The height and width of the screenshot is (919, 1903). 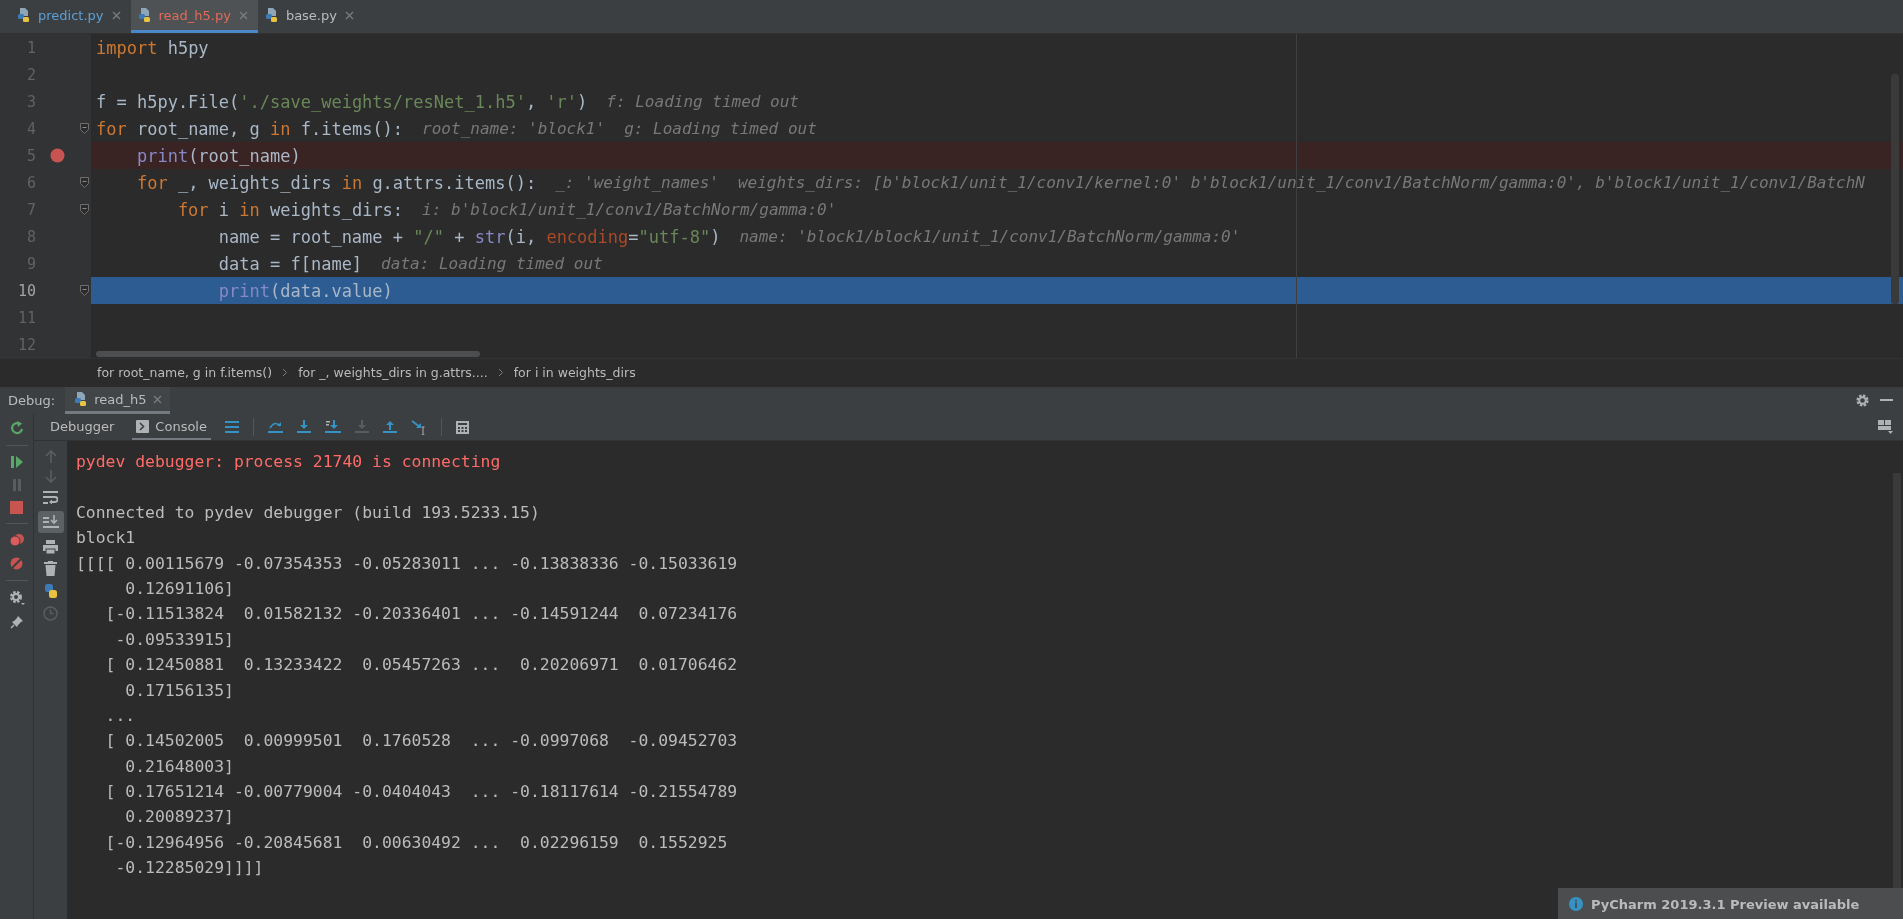 I want to click on console-line: -0.09533915], so click(x=174, y=639).